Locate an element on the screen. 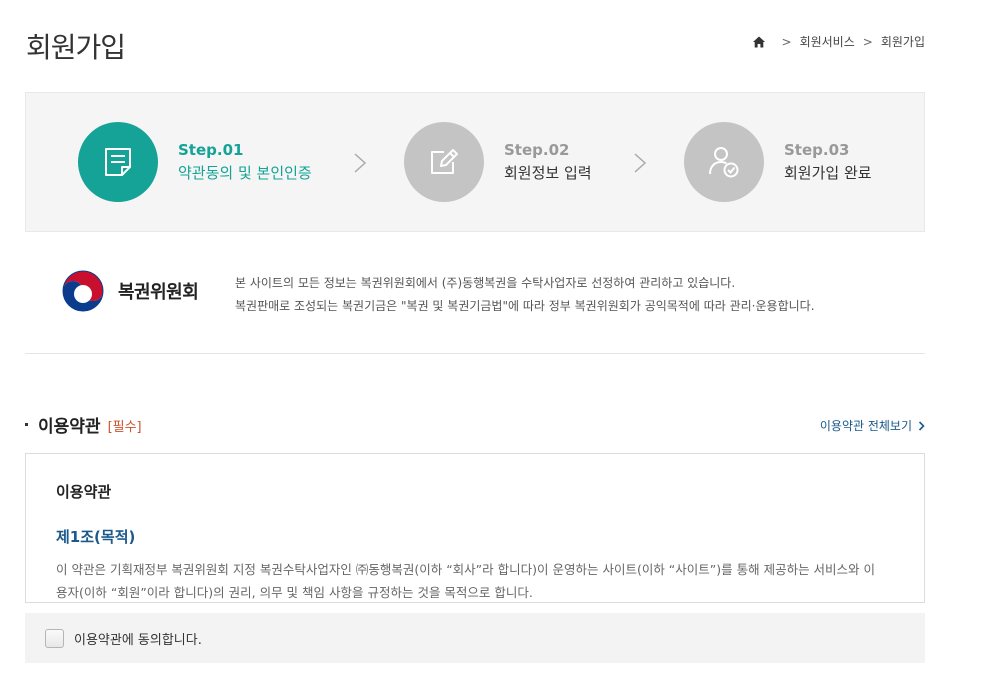 The width and height of the screenshot is (983, 688). document-icon is located at coordinates (118, 162).